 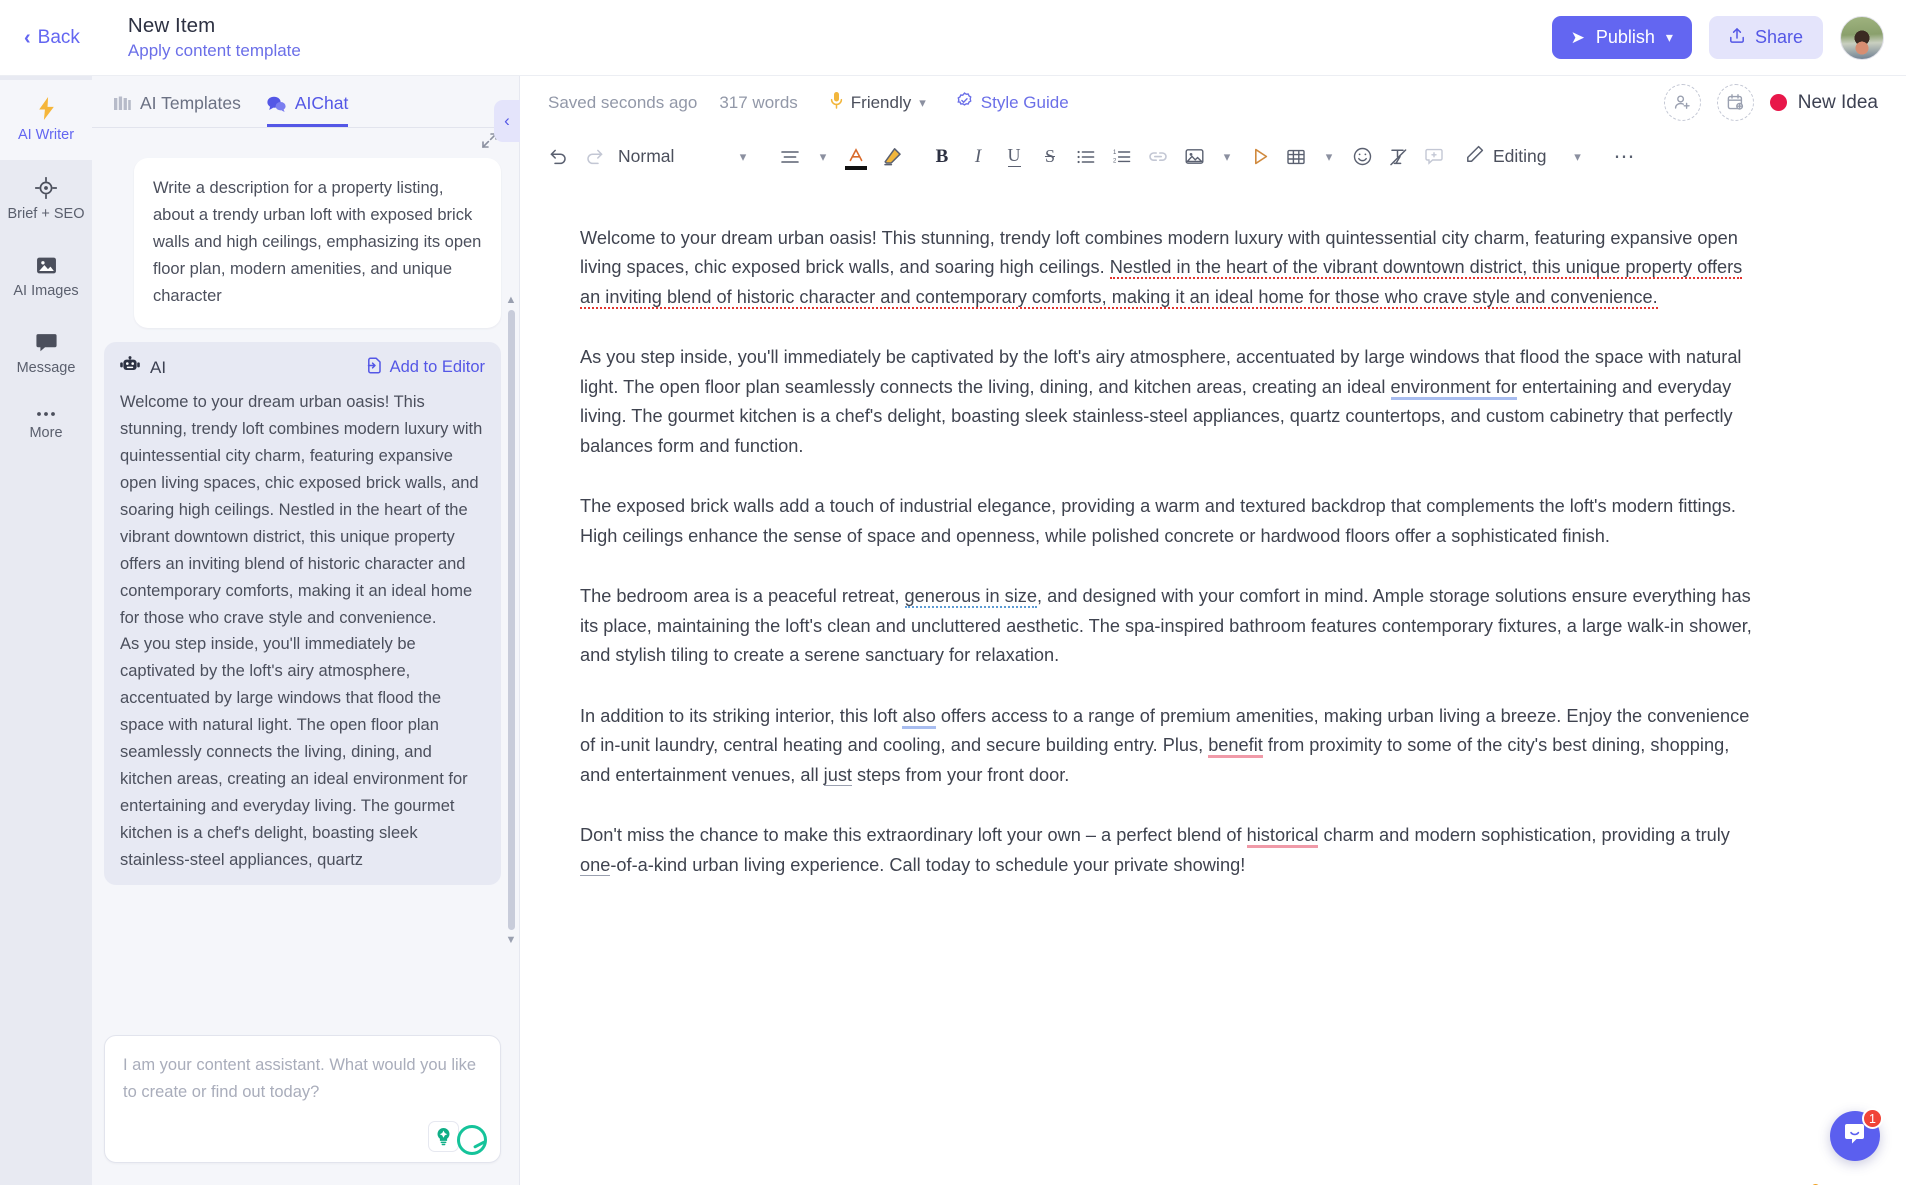 I want to click on tab-aichat: AIChat, so click(x=307, y=110).